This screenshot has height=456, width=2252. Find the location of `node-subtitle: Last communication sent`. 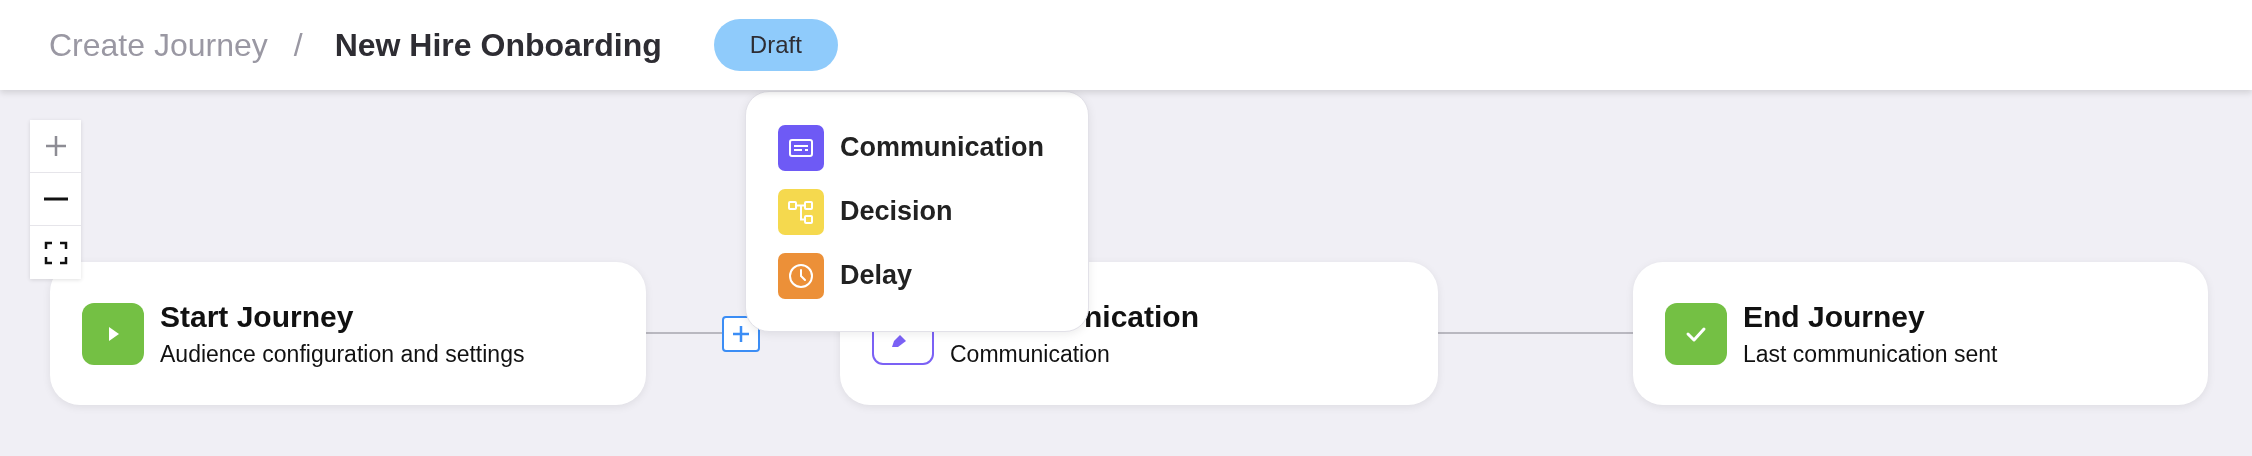

node-subtitle: Last communication sent is located at coordinates (1870, 354).